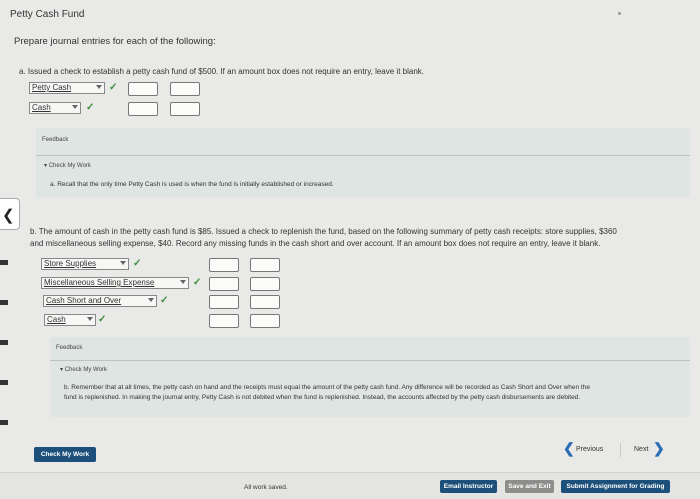  What do you see at coordinates (615, 486) in the screenshot?
I see `submit-assignment-button: Submit Assignment for Grading` at bounding box center [615, 486].